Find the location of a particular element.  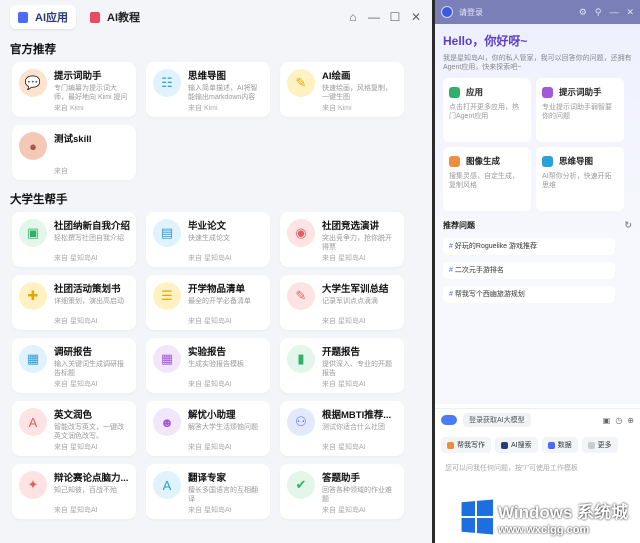

watermark-url: www.wxclgg.com is located at coordinates (544, 530).